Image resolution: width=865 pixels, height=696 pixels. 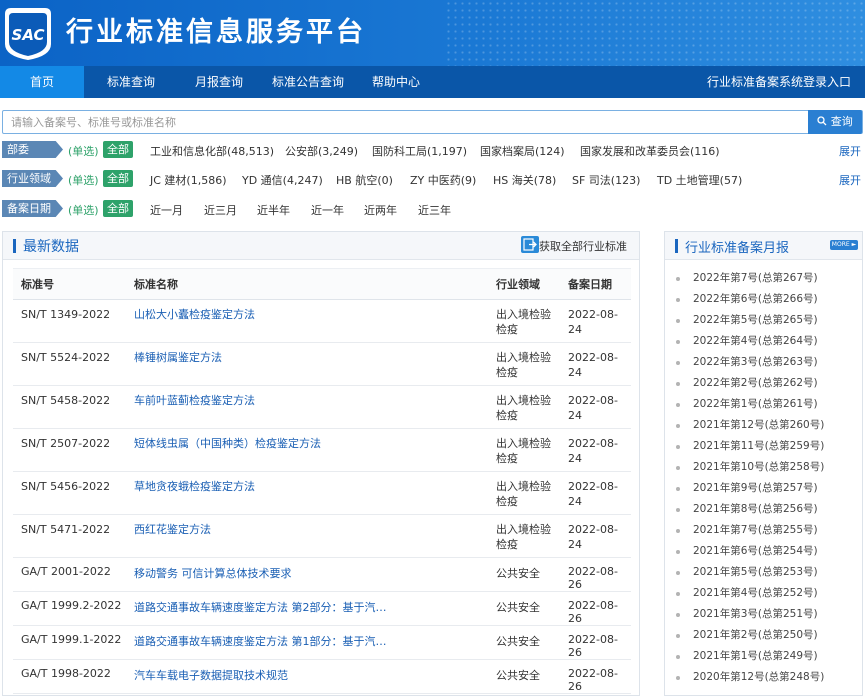 I want to click on standard-code: GA/T 1999.1-2022, so click(x=69, y=642).